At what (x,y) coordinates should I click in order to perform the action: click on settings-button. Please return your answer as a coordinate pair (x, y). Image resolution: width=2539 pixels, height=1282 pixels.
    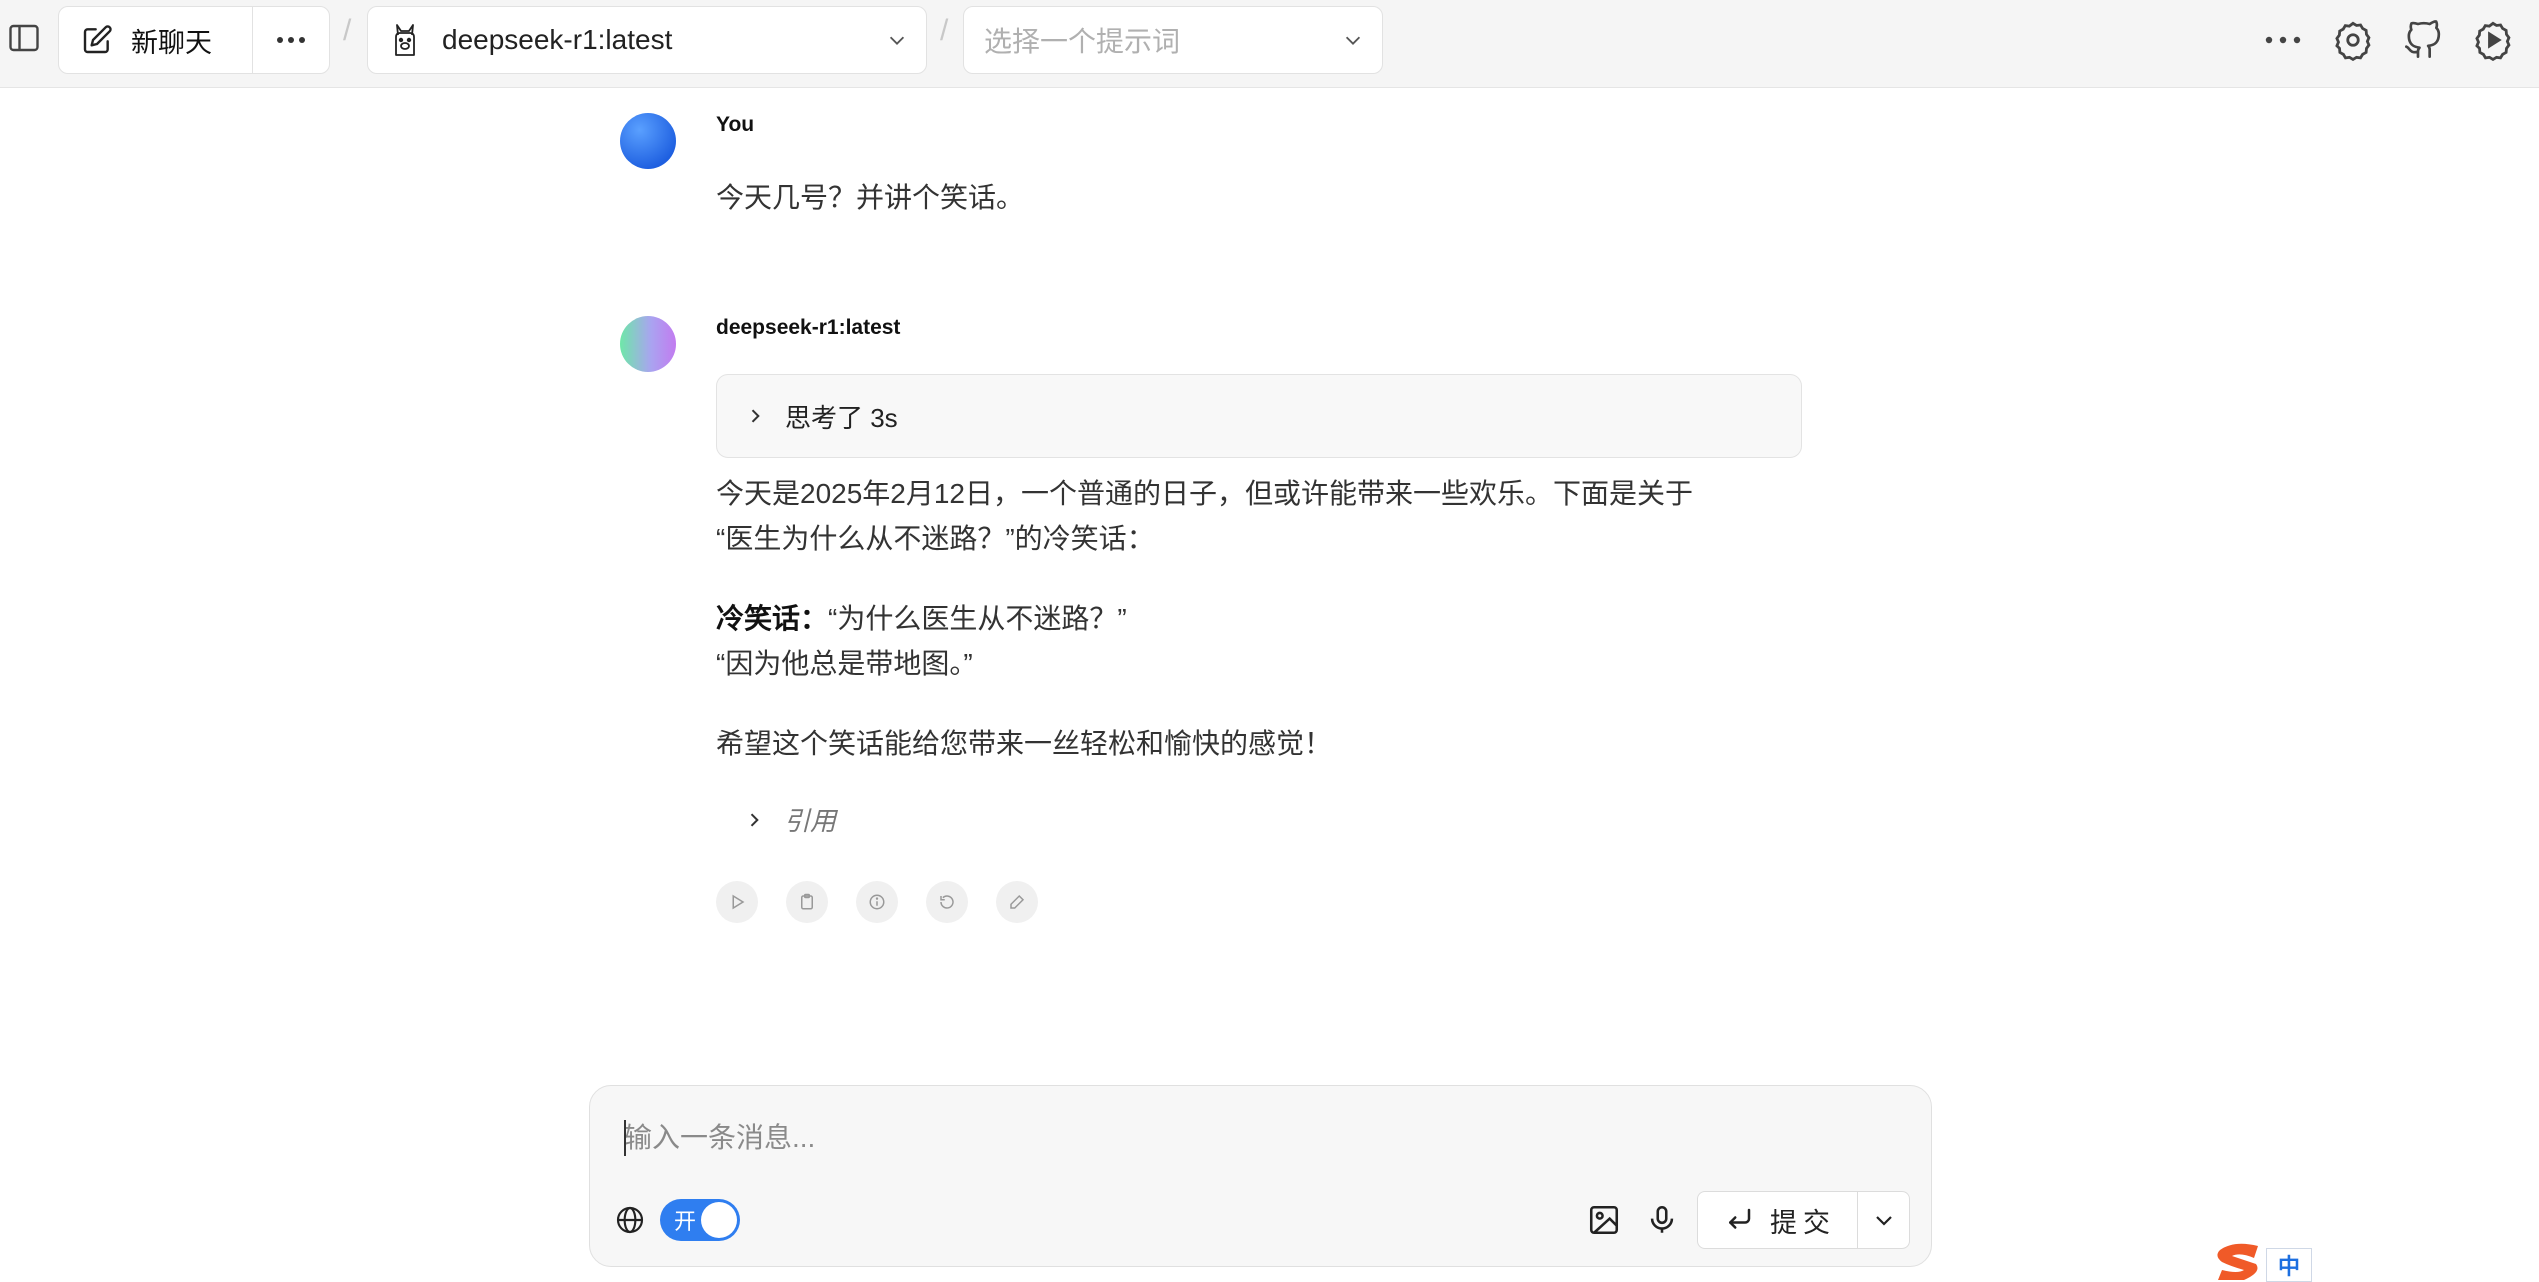
    Looking at the image, I should click on (2353, 40).